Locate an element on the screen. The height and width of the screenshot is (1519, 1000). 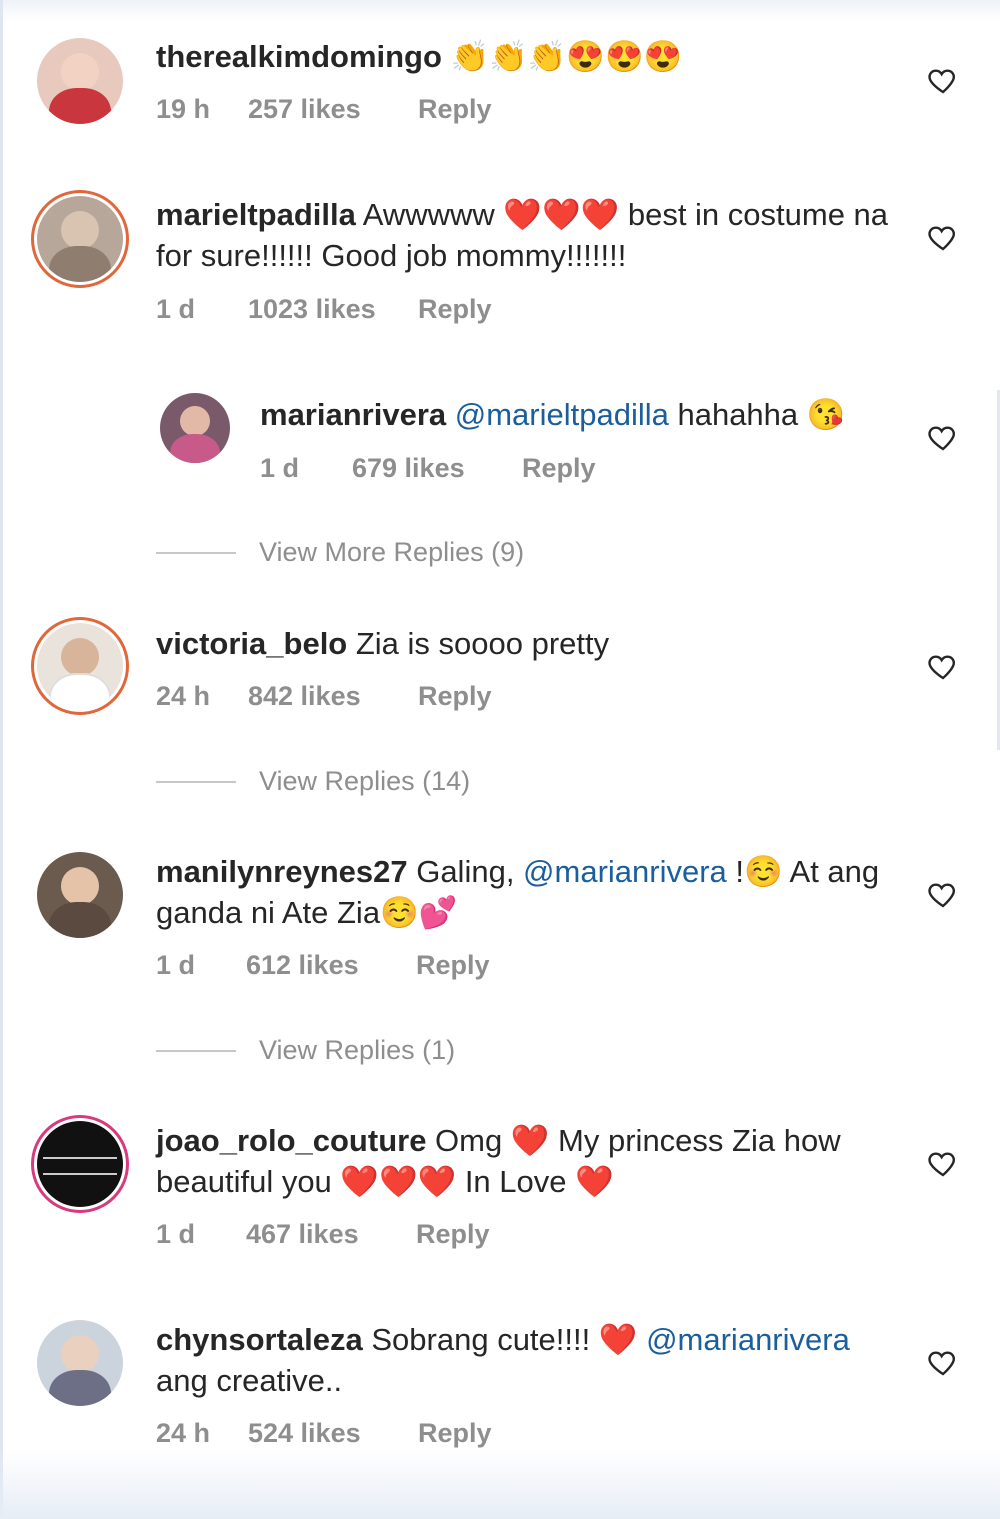
left-edge is located at coordinates (1, 759).